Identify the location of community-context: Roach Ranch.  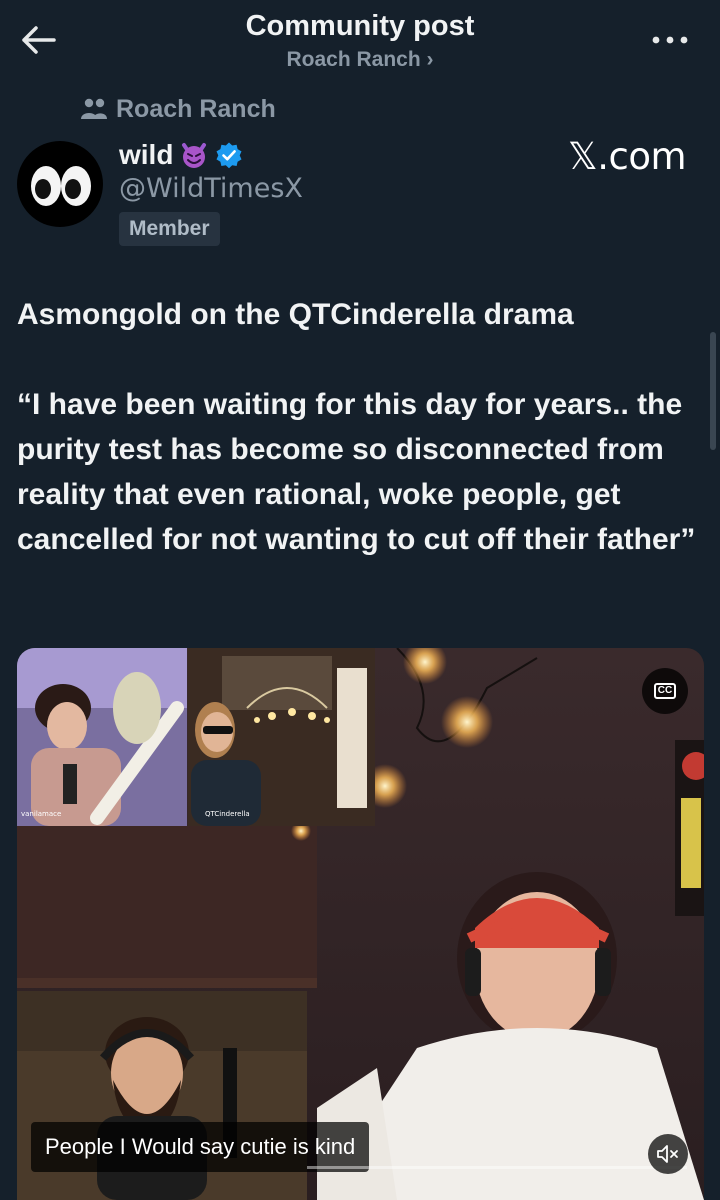
(178, 109).